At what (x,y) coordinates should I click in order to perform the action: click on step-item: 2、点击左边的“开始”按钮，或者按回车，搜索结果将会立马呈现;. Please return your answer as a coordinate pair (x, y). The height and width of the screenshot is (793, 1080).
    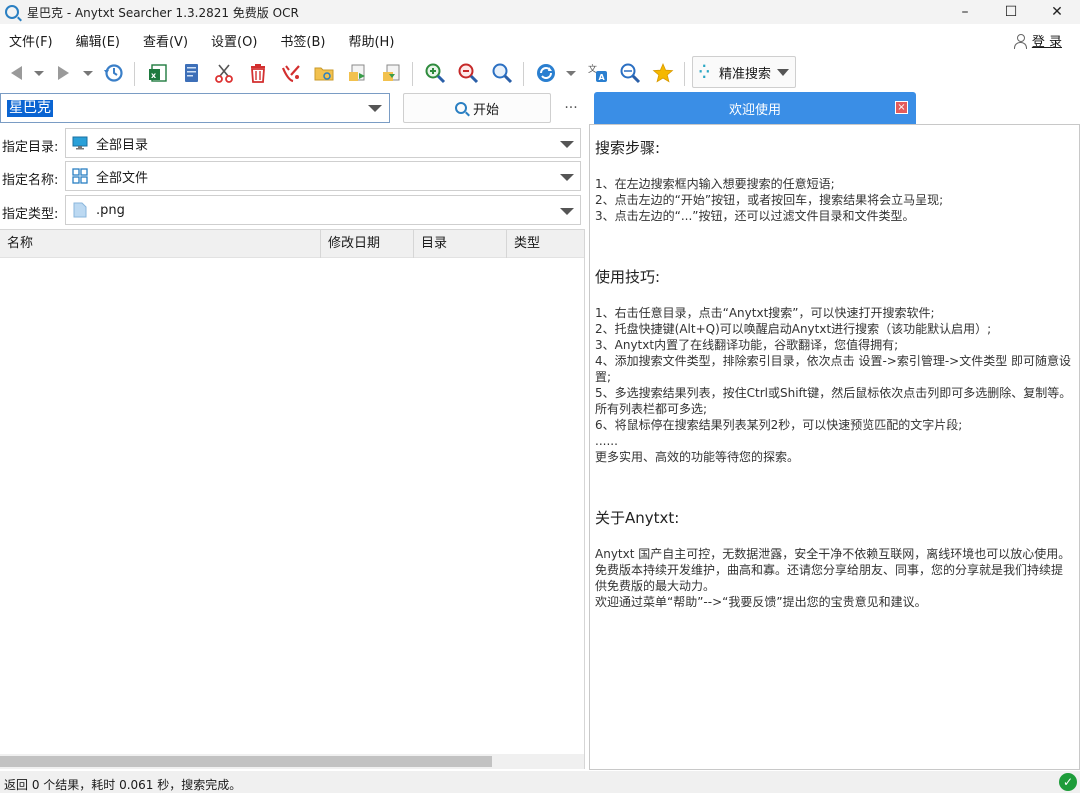
    Looking at the image, I should click on (769, 200).